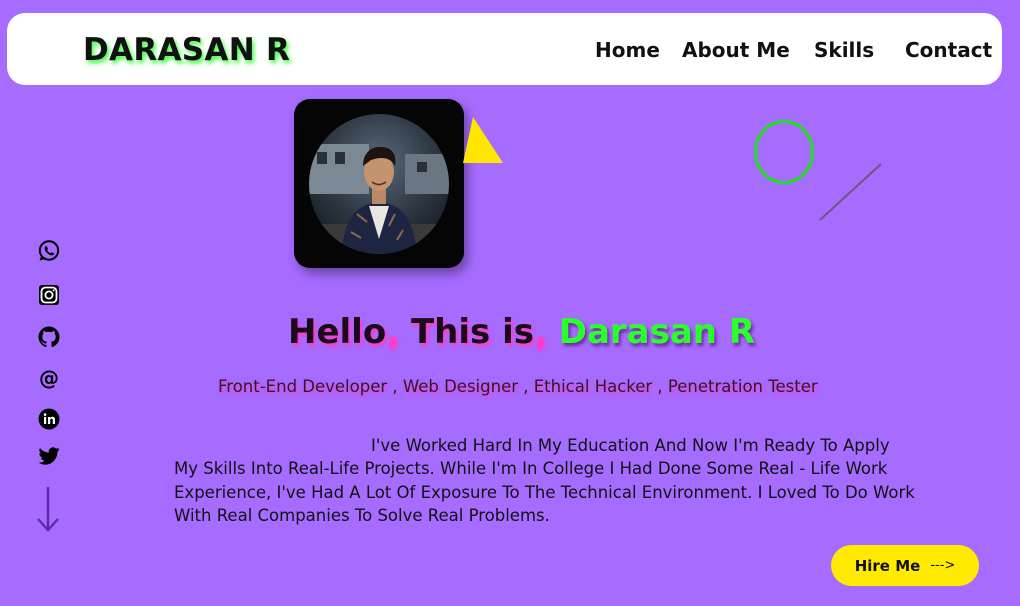 The width and height of the screenshot is (1020, 606). Describe the element at coordinates (49, 337) in the screenshot. I see `github-icon` at that location.